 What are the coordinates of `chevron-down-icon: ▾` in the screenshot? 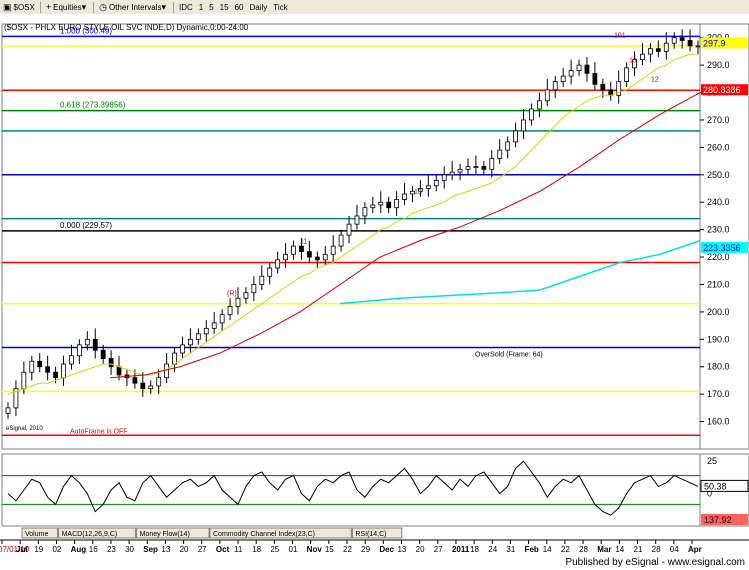 It's located at (163, 7).